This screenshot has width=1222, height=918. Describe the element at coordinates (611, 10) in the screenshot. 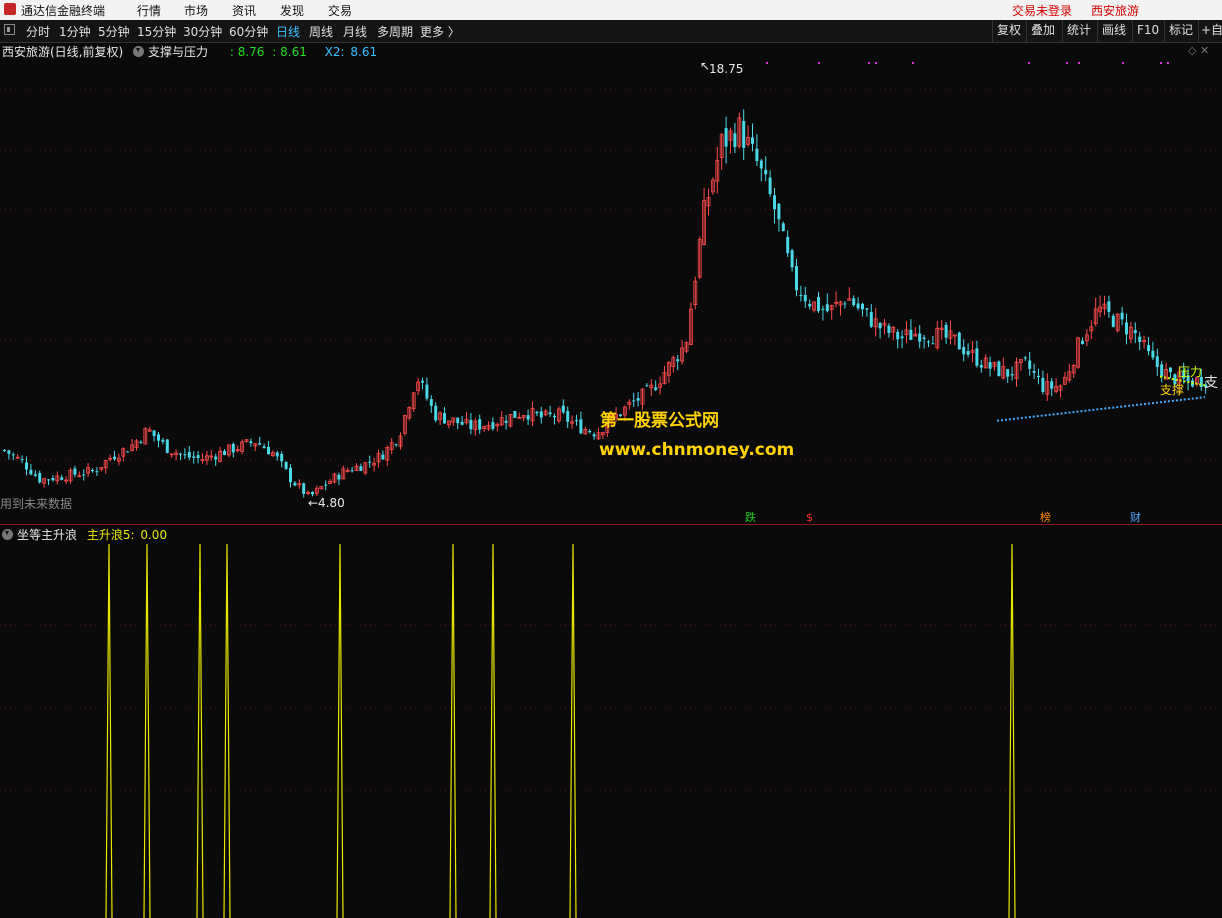

I see `menu-bar: 通达信金融终端 行情 市场 资讯 发现 交易 交易未登录 西安旅游` at that location.